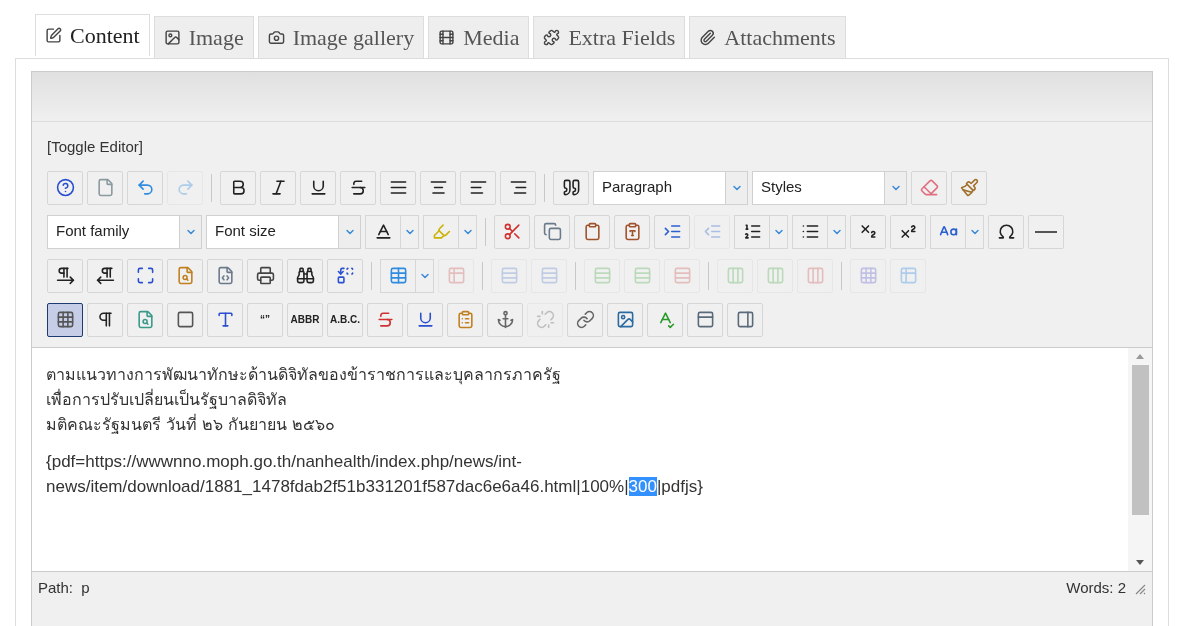  What do you see at coordinates (456, 275) in the screenshot?
I see `table-delete-icon` at bounding box center [456, 275].